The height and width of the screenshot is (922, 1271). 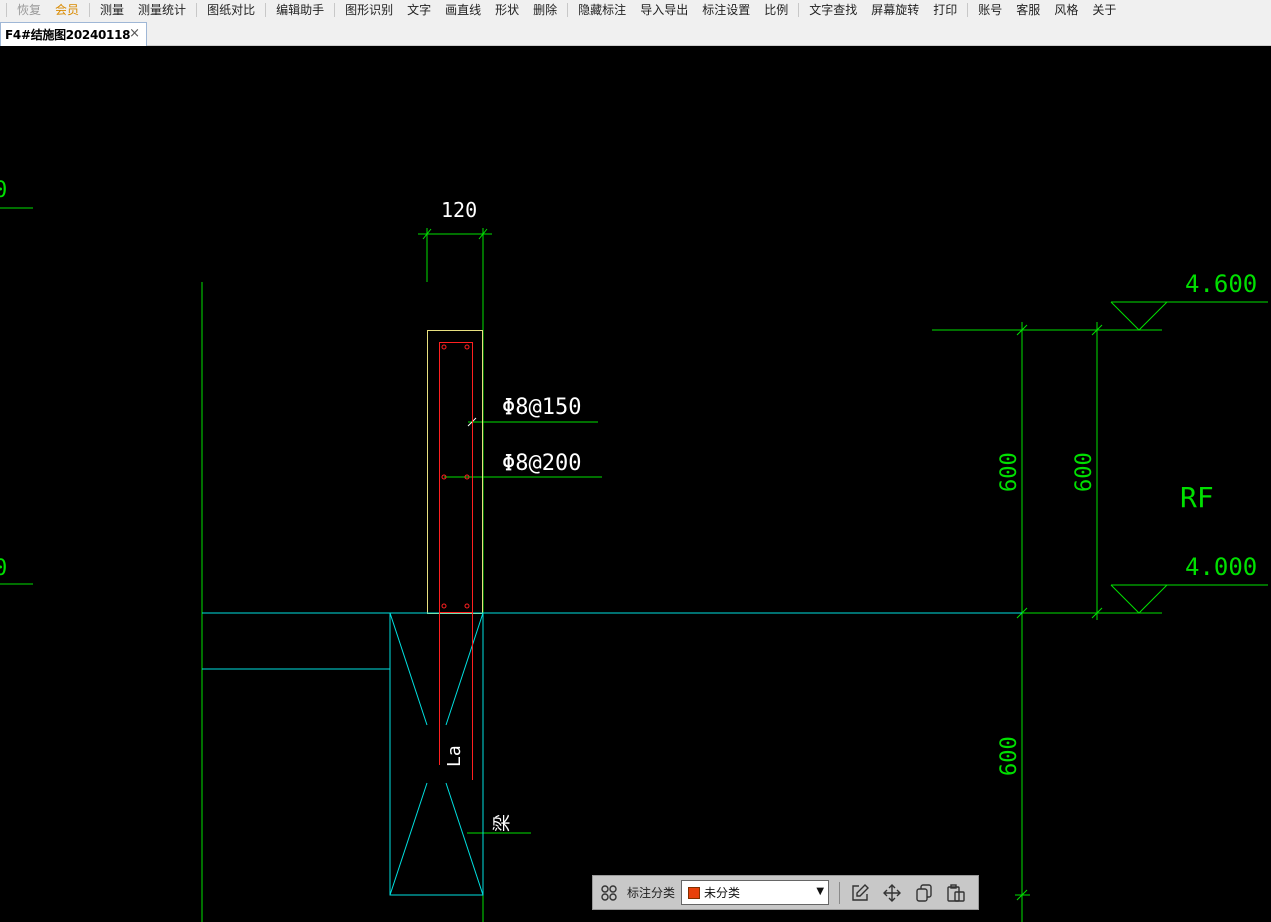 I want to click on menu-item-4: 图纸对比, so click(x=231, y=10).